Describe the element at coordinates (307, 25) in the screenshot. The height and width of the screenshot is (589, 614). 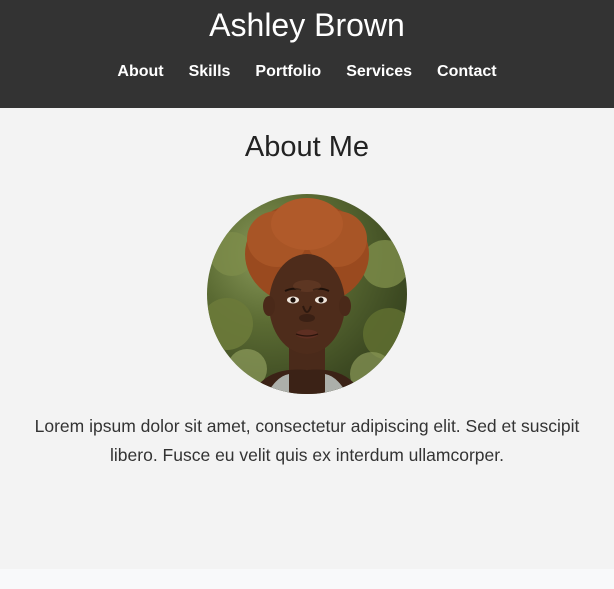
I see `site-title: Ashley Brown` at that location.